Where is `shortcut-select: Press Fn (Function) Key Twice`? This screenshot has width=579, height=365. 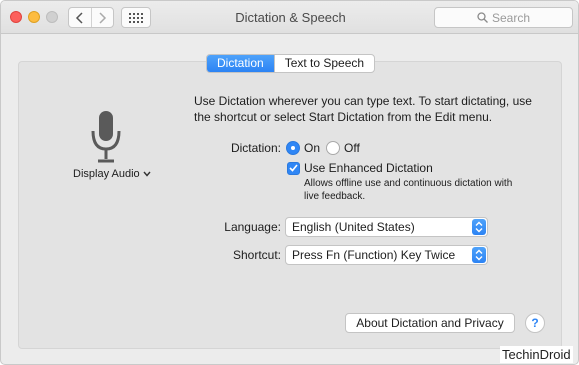
shortcut-select: Press Fn (Function) Key Twice is located at coordinates (386, 255).